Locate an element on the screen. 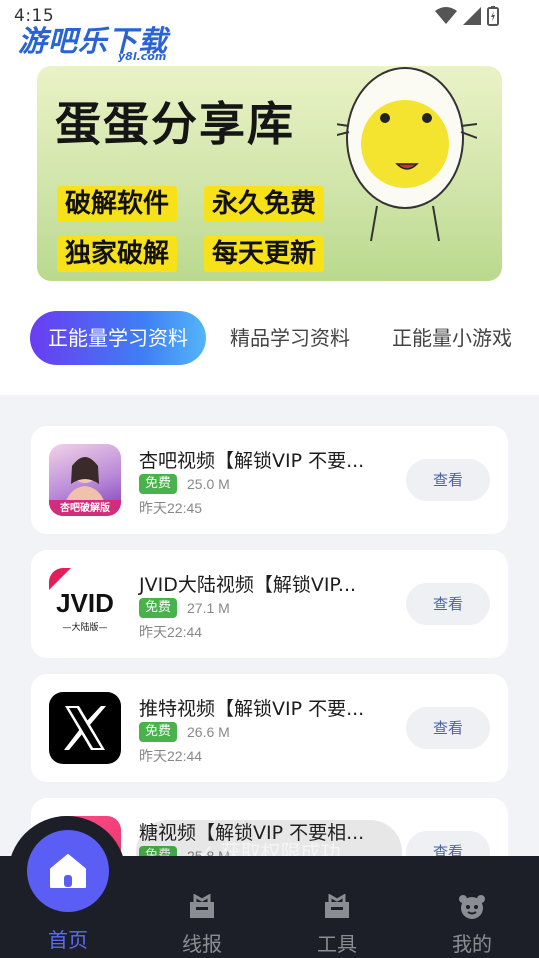 The height and width of the screenshot is (958, 539). nav-item-home is located at coordinates (68, 871).